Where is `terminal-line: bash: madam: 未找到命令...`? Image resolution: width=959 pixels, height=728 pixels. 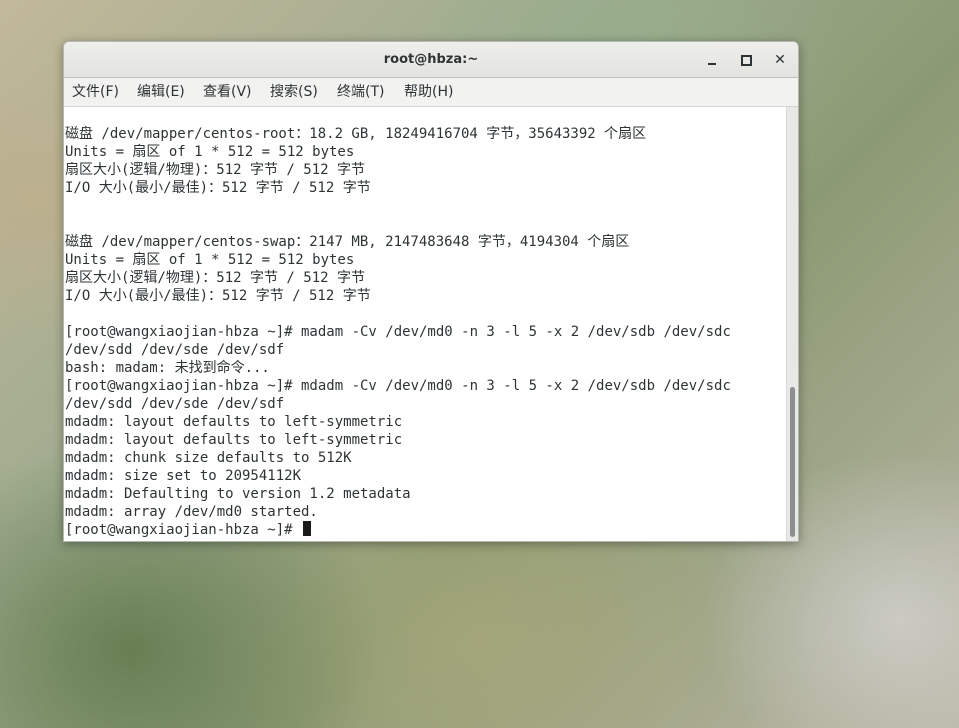 terminal-line: bash: madam: 未找到命令... is located at coordinates (167, 368).